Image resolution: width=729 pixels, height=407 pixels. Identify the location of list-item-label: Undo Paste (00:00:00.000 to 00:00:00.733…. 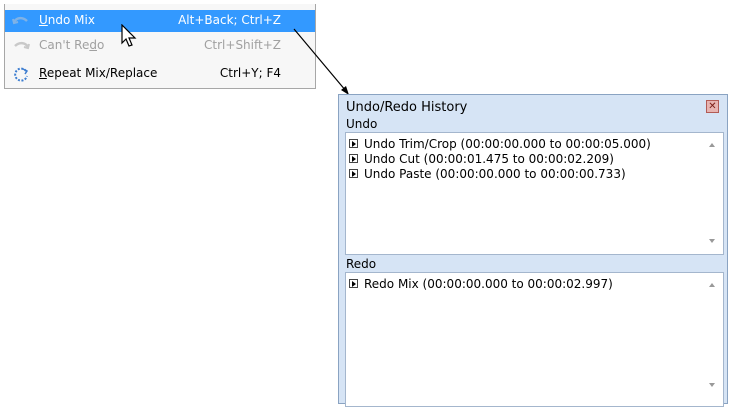
(495, 173).